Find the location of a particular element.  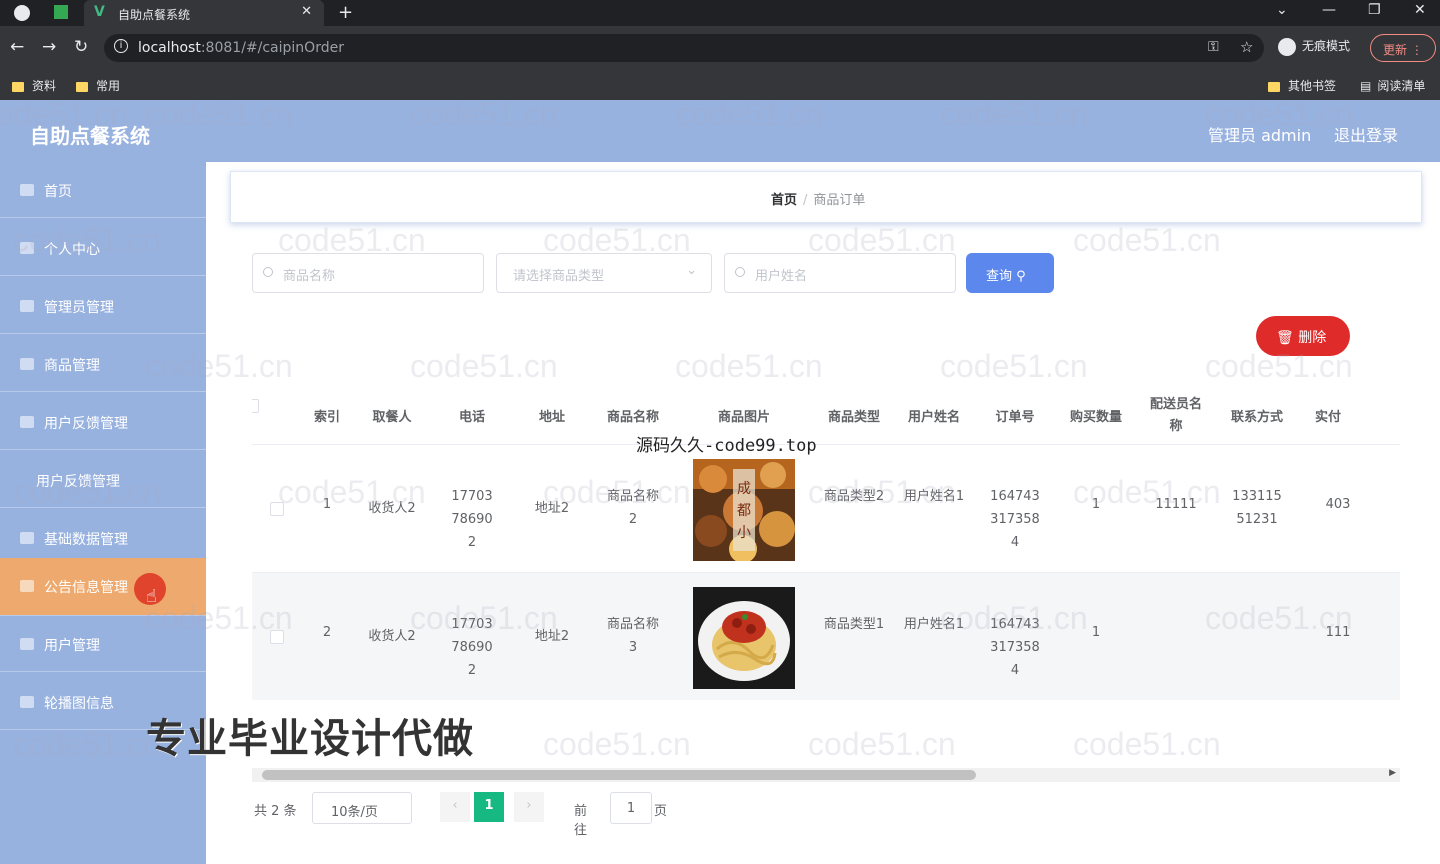

tab-close-icon: ✕ is located at coordinates (306, 11).